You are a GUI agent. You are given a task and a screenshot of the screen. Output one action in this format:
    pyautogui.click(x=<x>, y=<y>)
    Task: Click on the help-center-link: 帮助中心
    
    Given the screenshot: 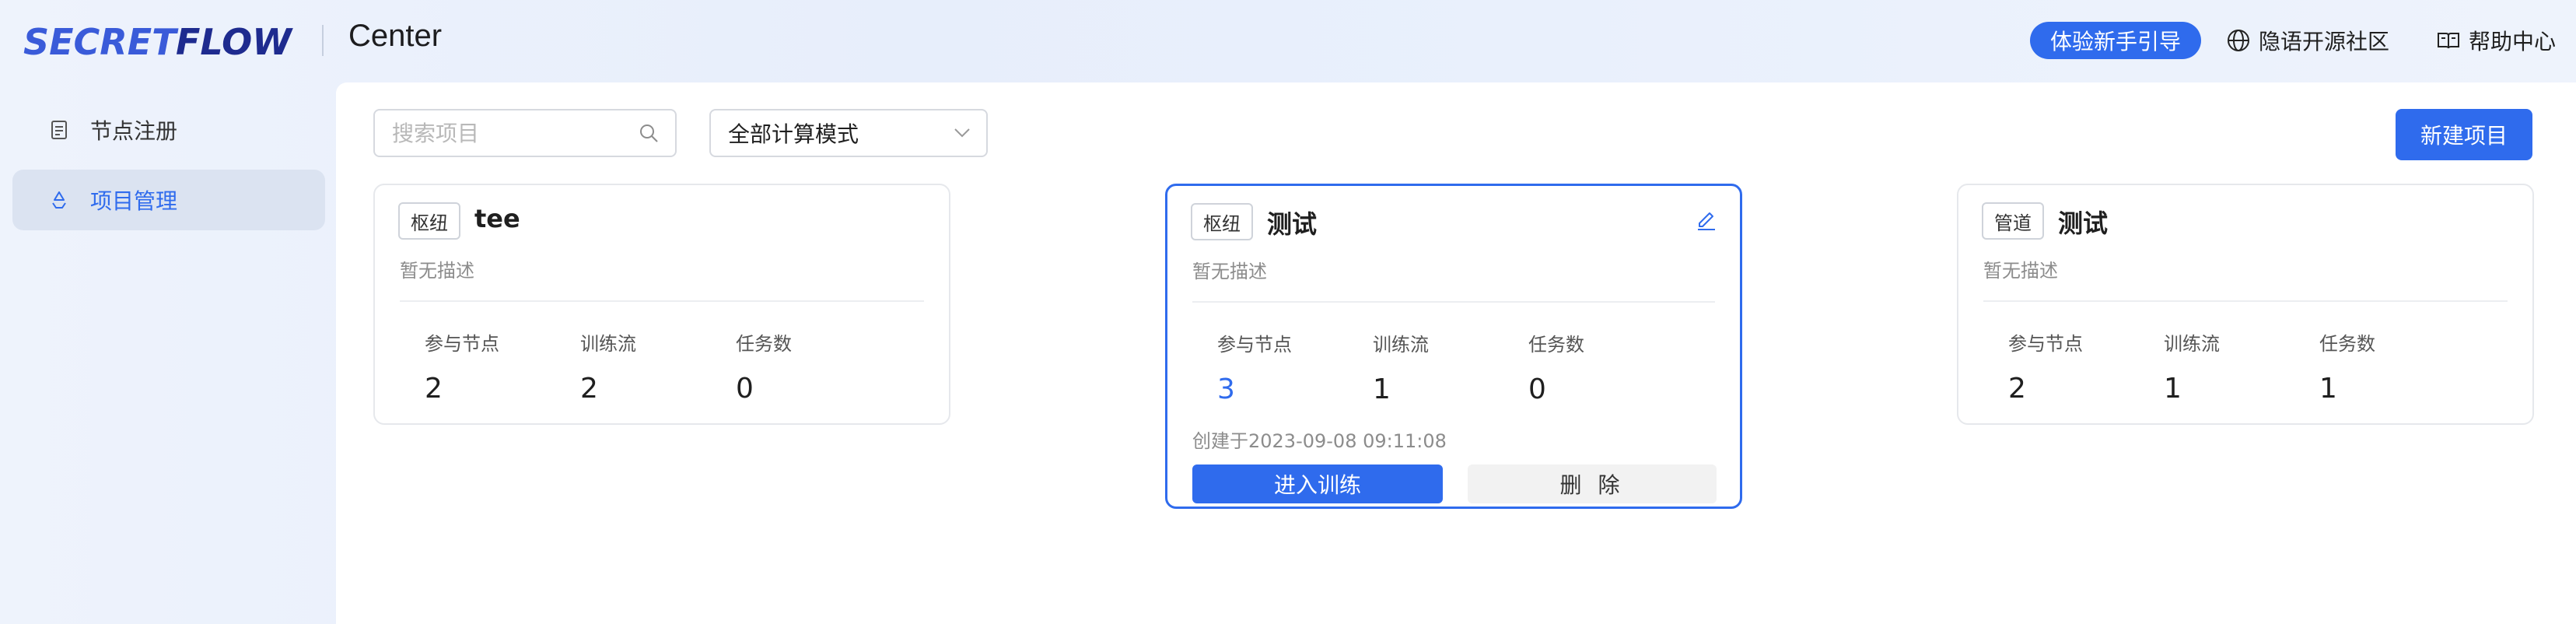 What is the action you would take?
    pyautogui.click(x=2496, y=40)
    